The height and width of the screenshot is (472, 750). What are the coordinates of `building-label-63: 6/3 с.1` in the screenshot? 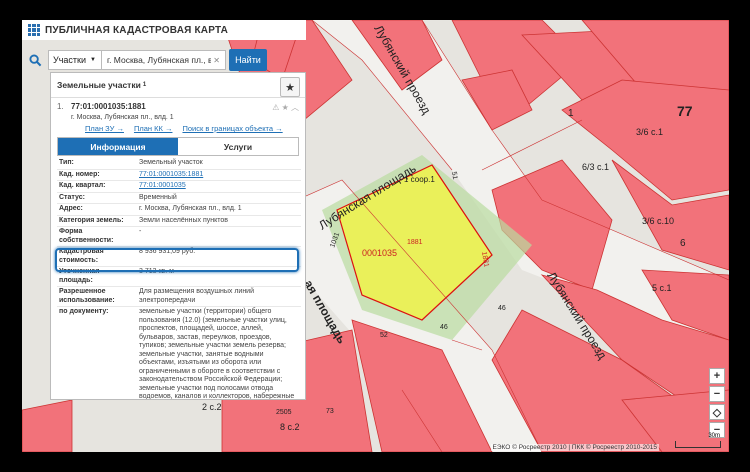 It's located at (595, 167).